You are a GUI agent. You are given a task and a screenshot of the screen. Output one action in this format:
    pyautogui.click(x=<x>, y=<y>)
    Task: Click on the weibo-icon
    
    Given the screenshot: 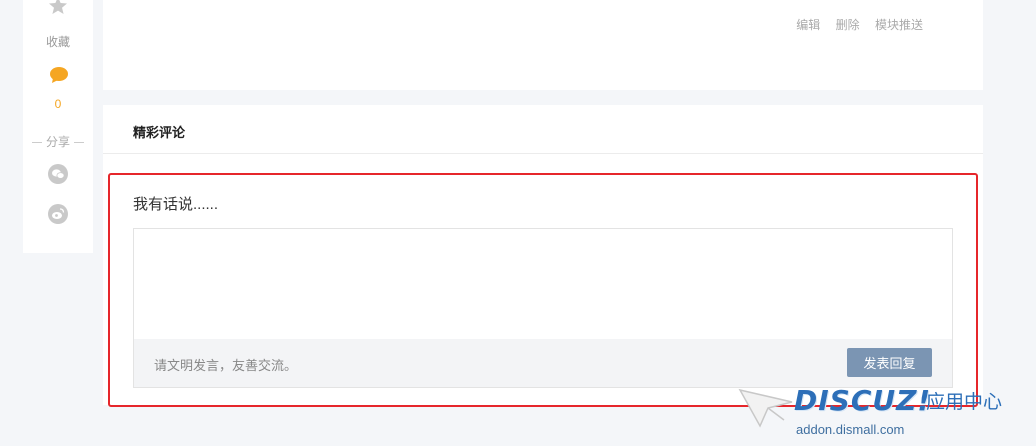 What is the action you would take?
    pyautogui.click(x=58, y=214)
    